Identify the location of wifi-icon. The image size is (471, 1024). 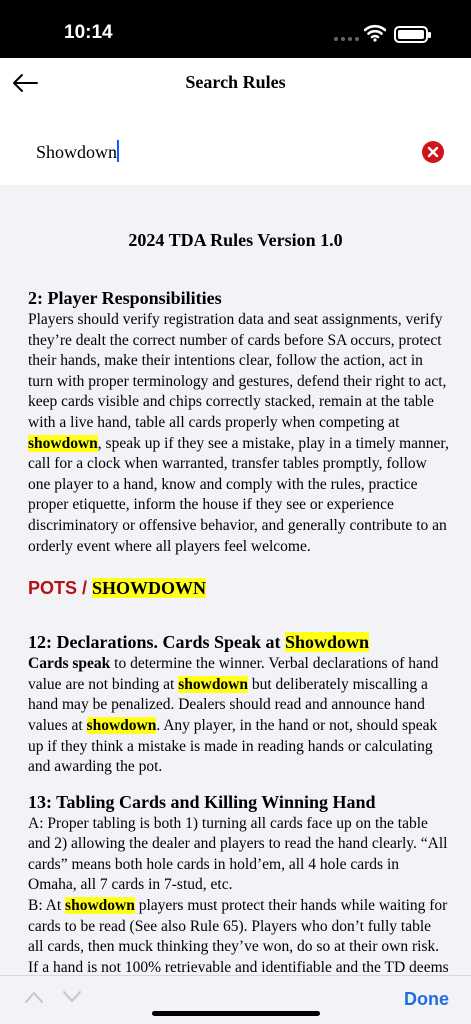
(375, 33).